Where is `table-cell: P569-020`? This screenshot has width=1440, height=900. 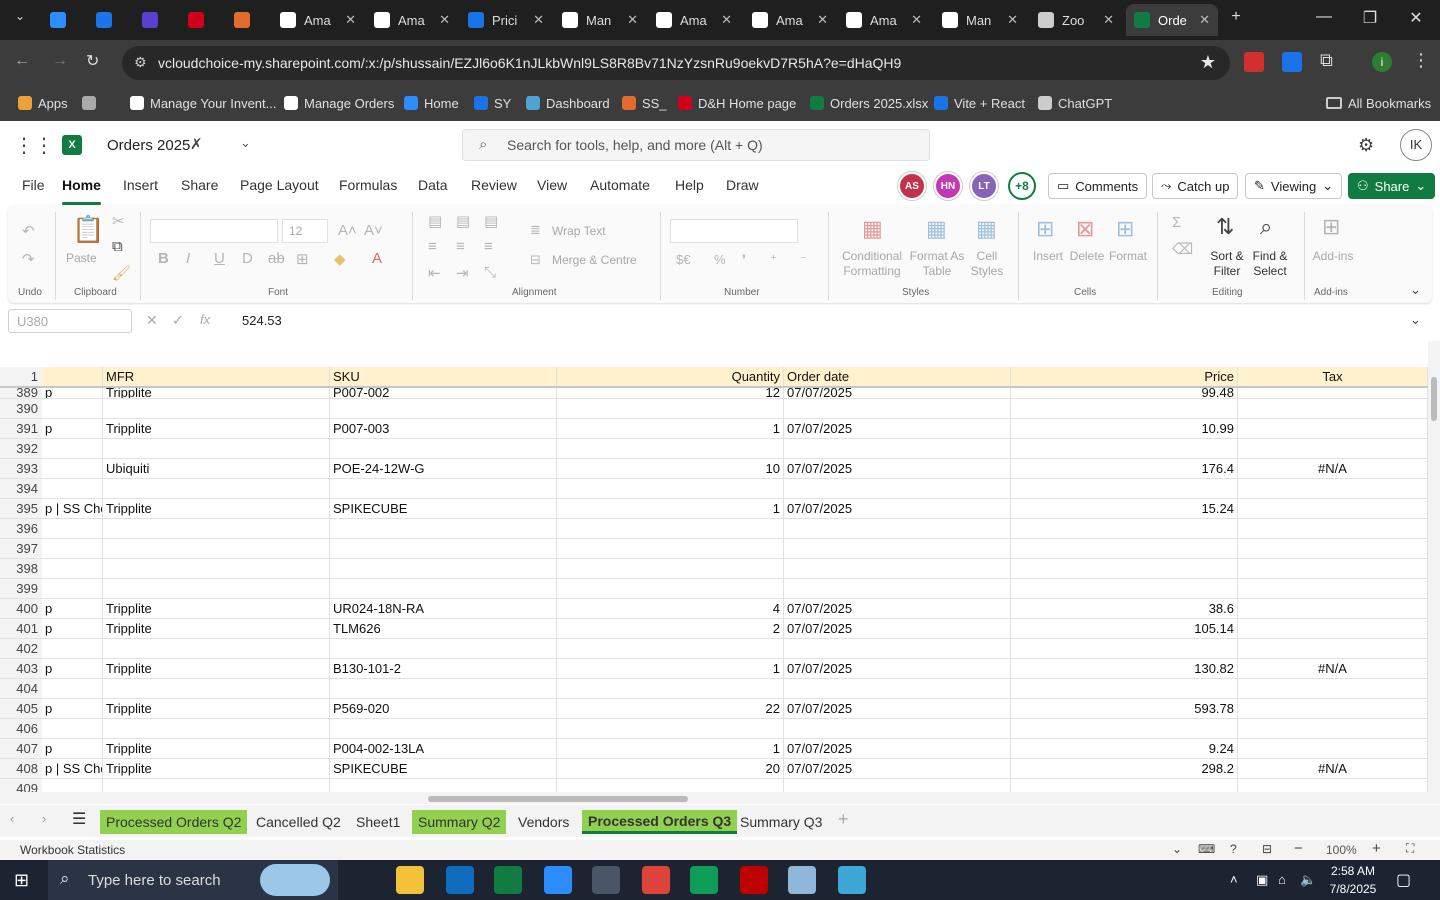 table-cell: P569-020 is located at coordinates (443, 709).